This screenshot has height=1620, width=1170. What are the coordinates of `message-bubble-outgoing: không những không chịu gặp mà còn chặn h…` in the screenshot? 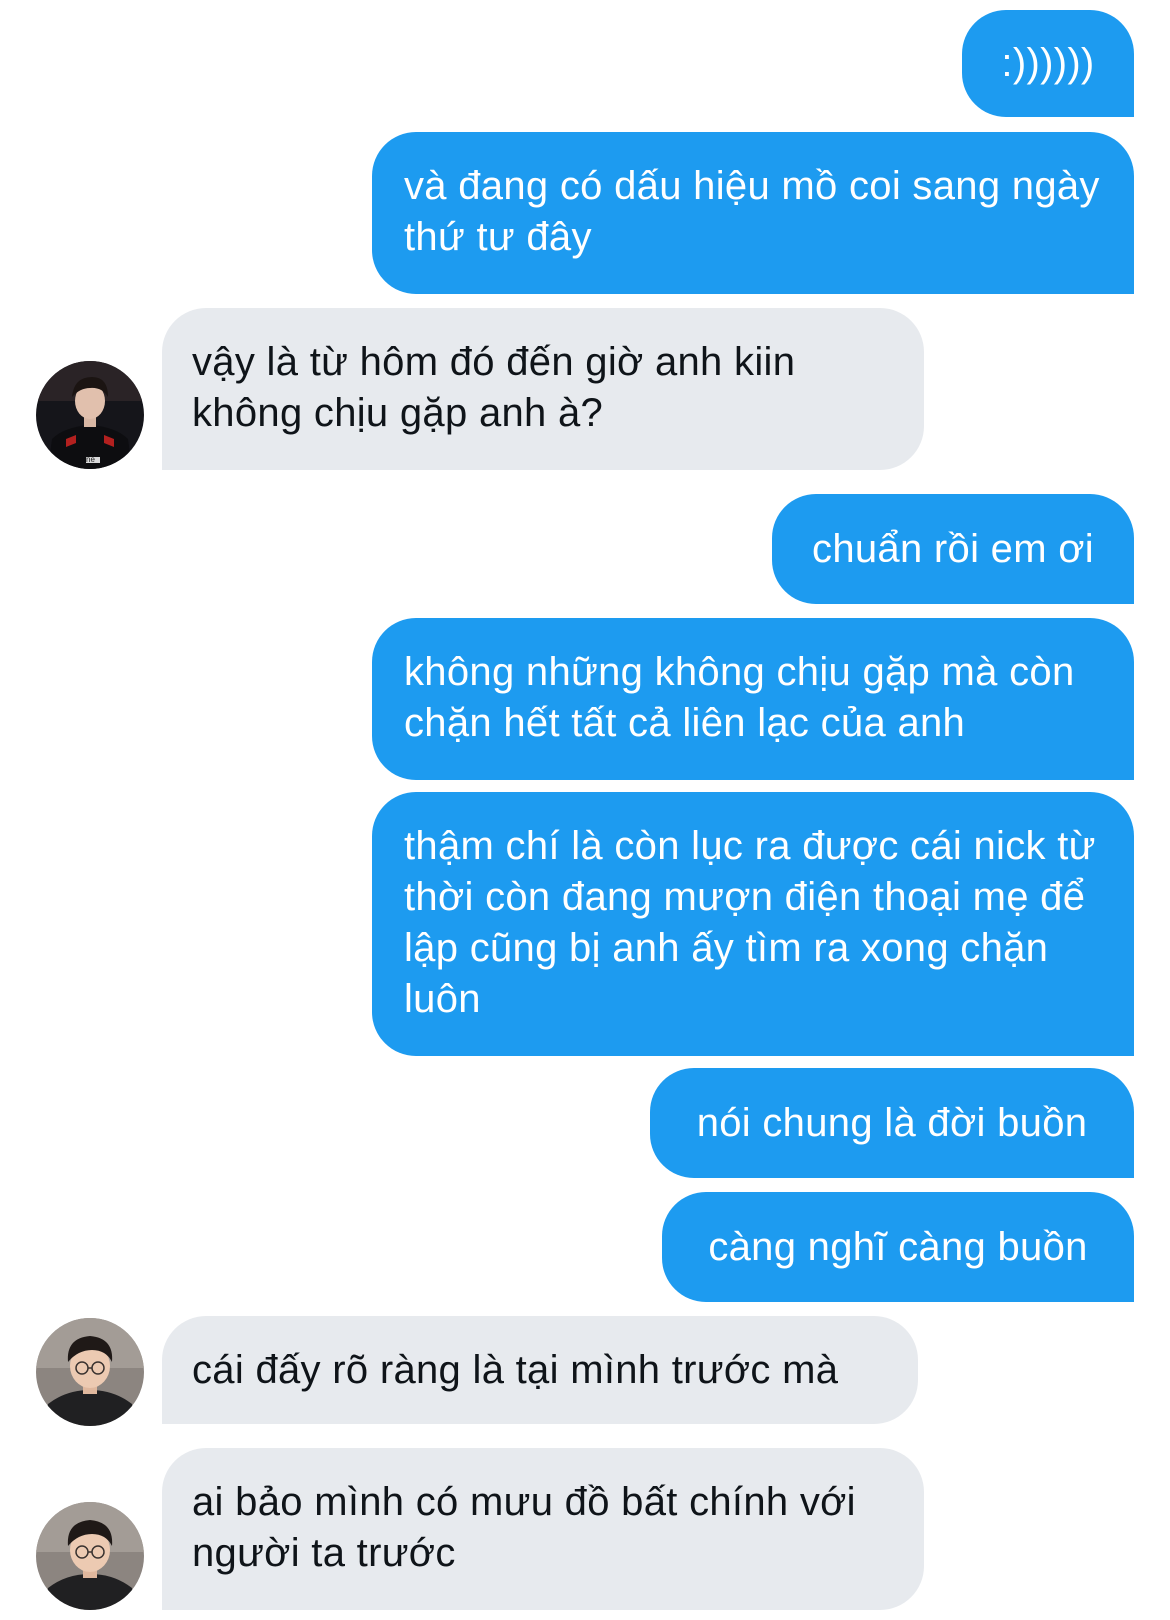 It's located at (753, 699).